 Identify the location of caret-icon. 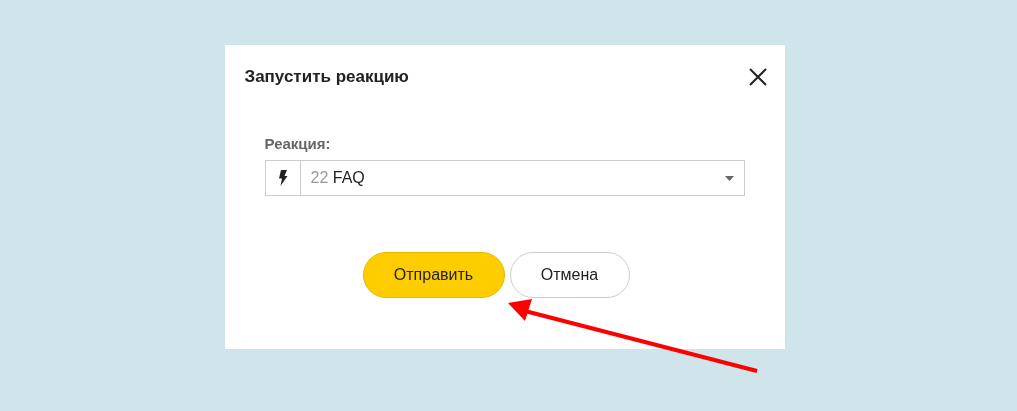
(729, 178).